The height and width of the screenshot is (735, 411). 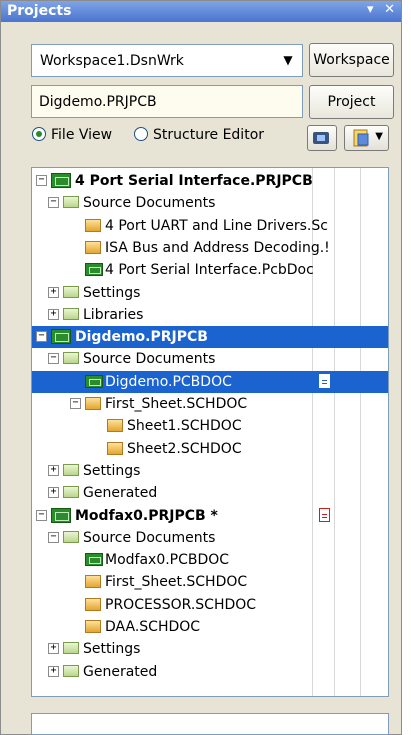 I want to click on tree-item-label: Sheet2.SCHDOC, so click(x=184, y=449).